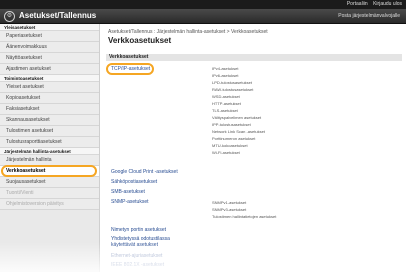 The width and height of the screenshot is (406, 272). I want to click on option-item: MTU-kokoasetukset, so click(230, 145).